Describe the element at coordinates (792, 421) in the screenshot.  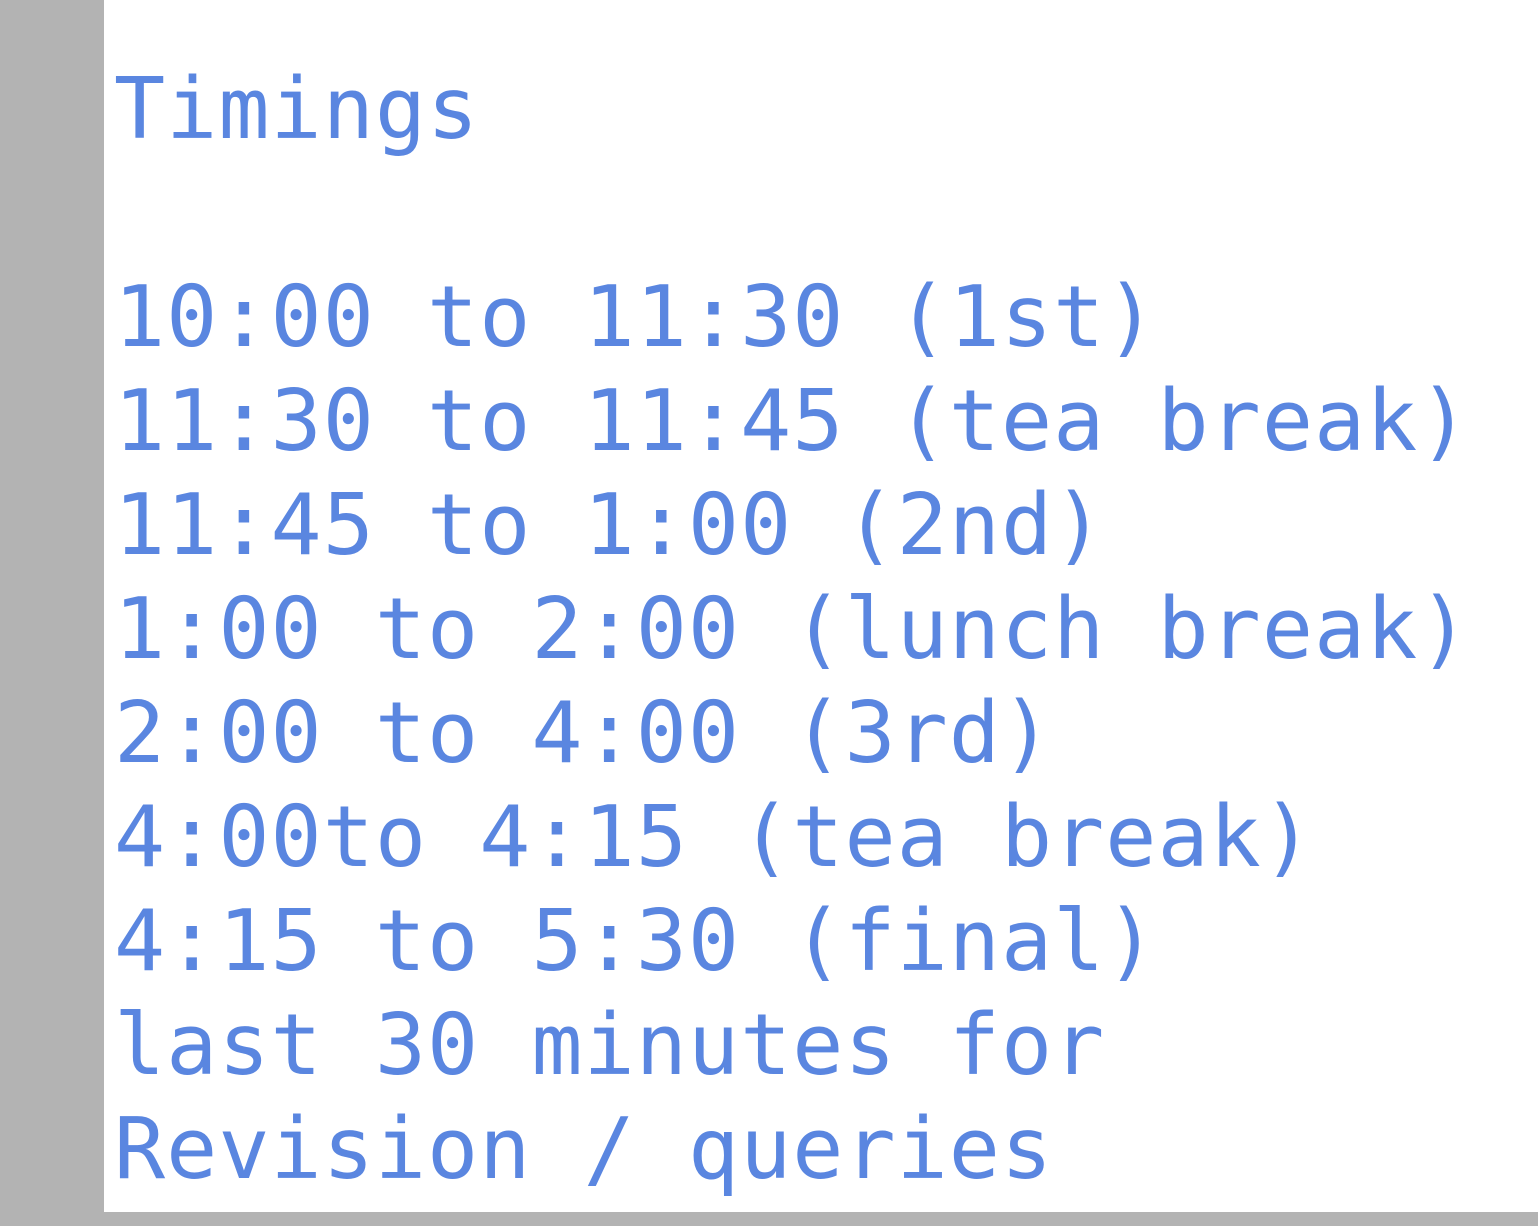
I see `schedule-line-2: 11:30 to 11:45 (tea break)` at that location.